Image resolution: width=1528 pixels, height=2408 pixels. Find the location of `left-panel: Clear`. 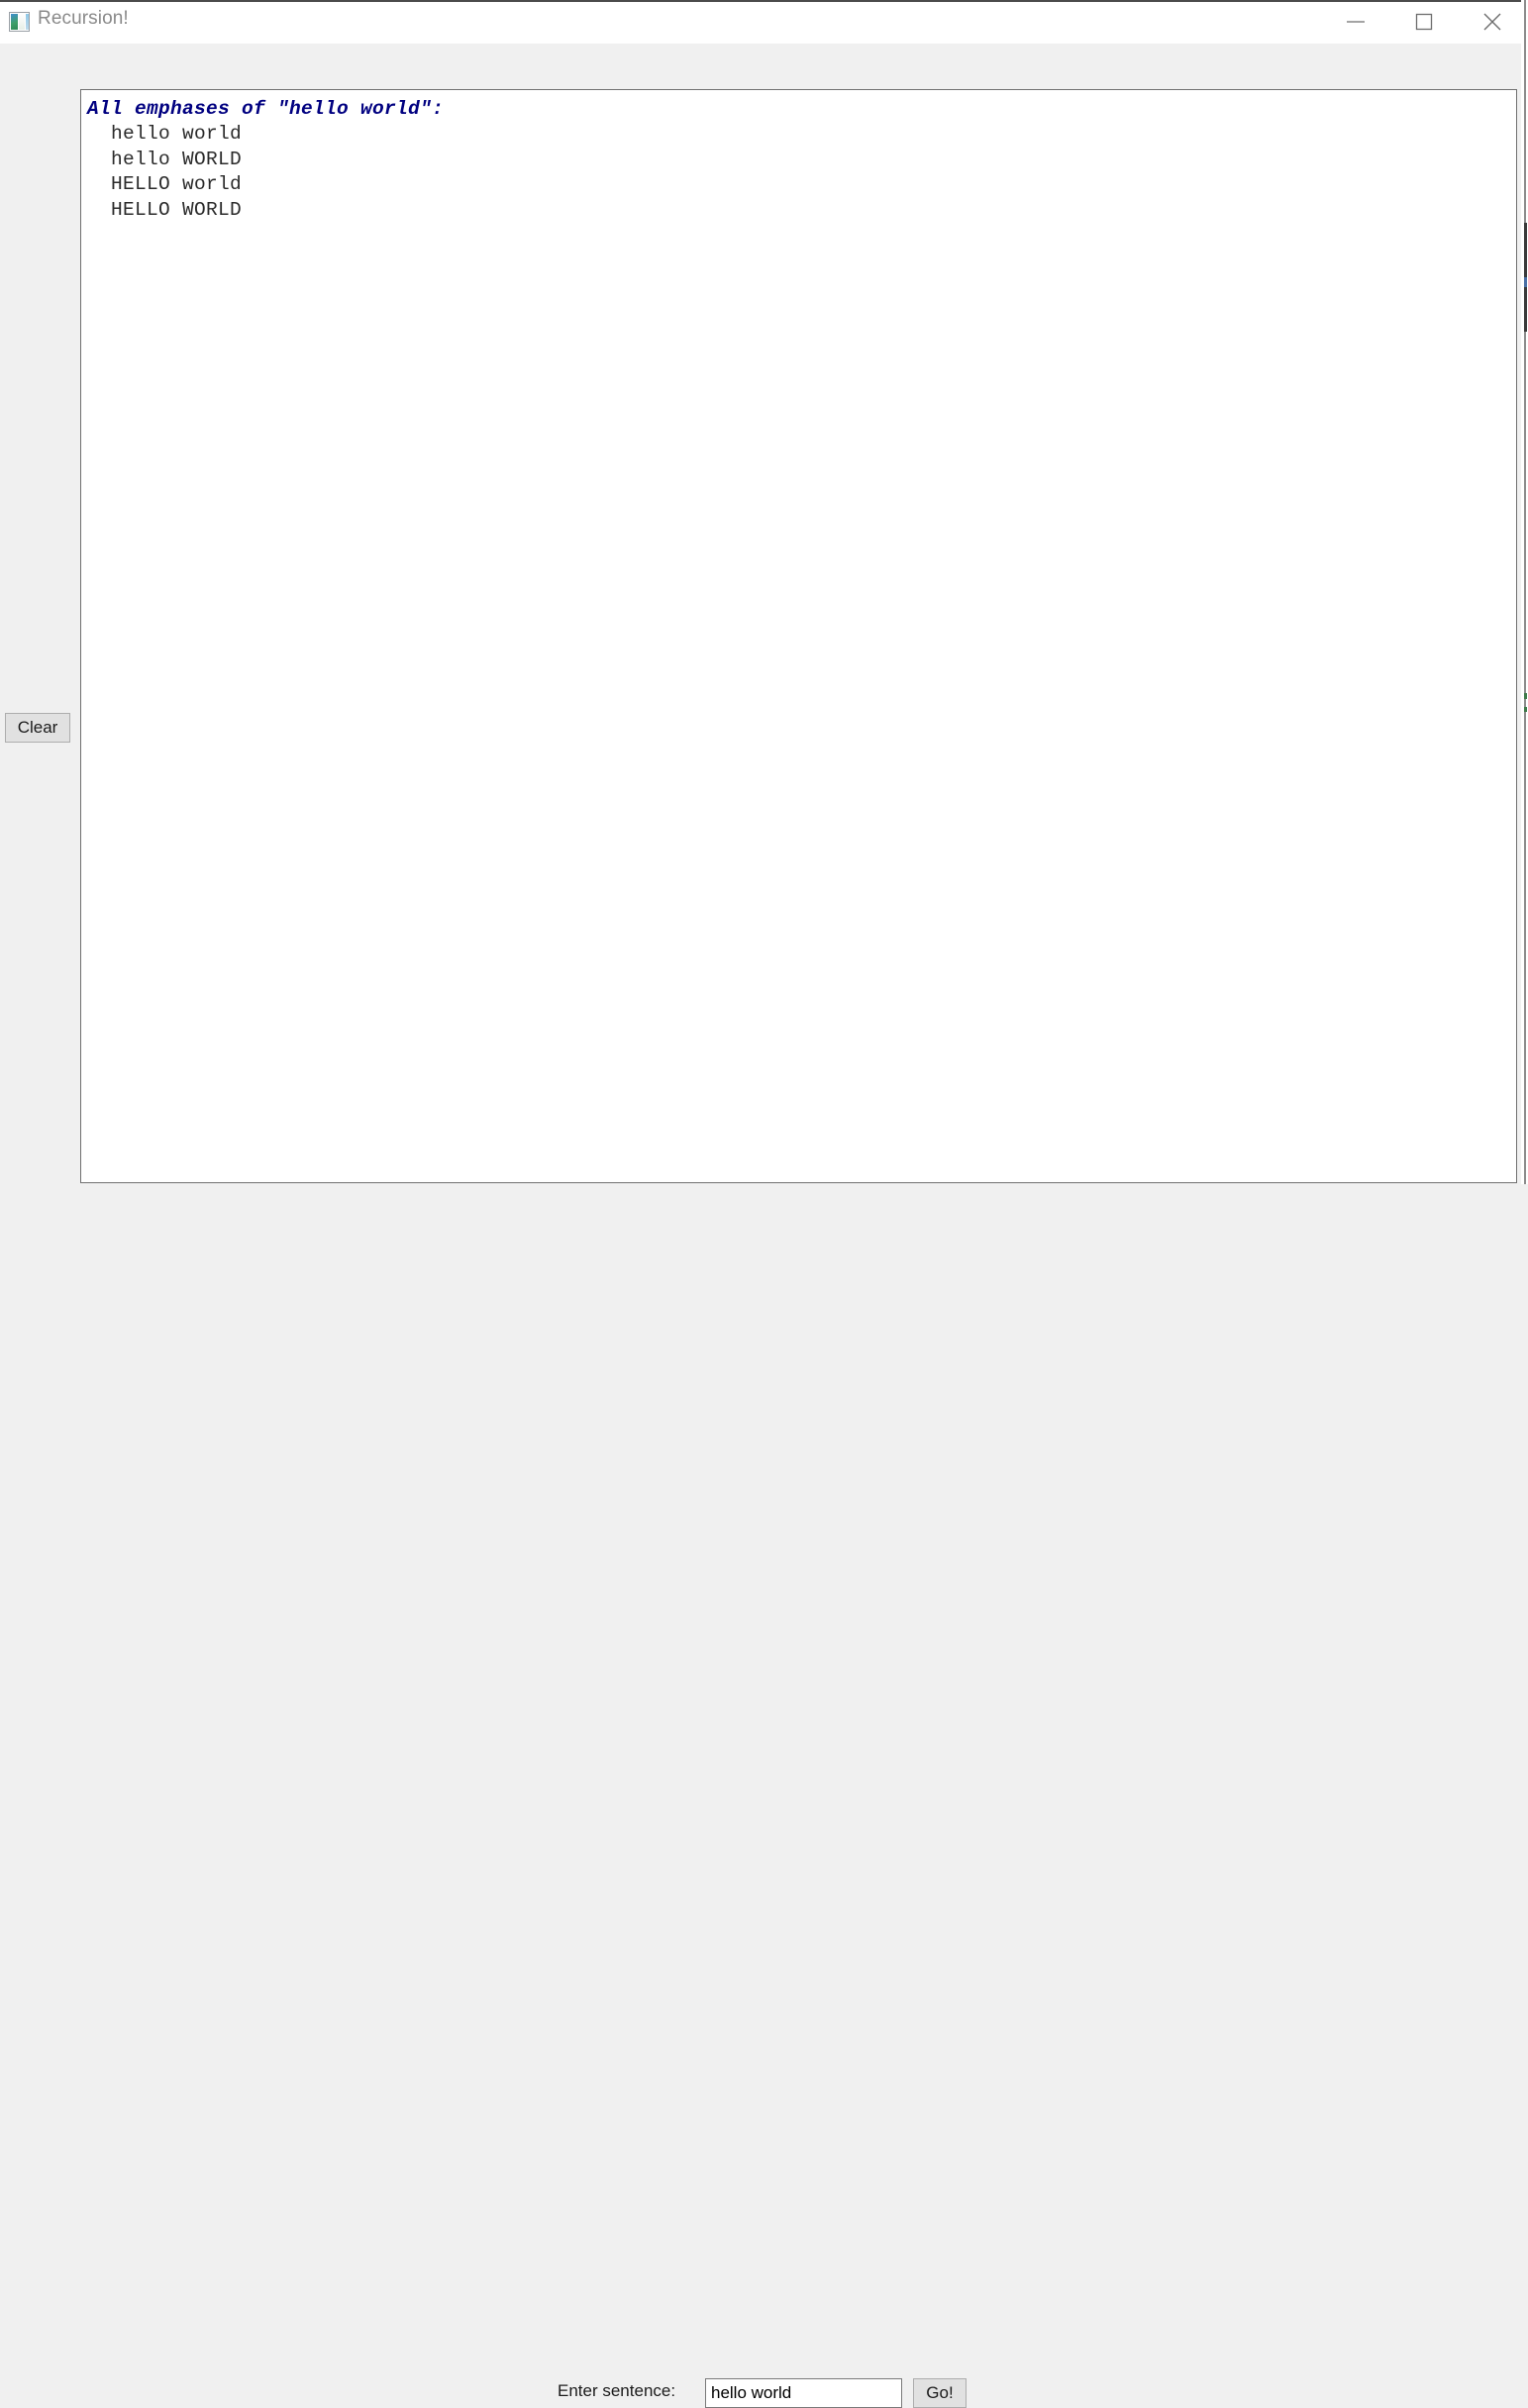

left-panel: Clear is located at coordinates (40, 636).